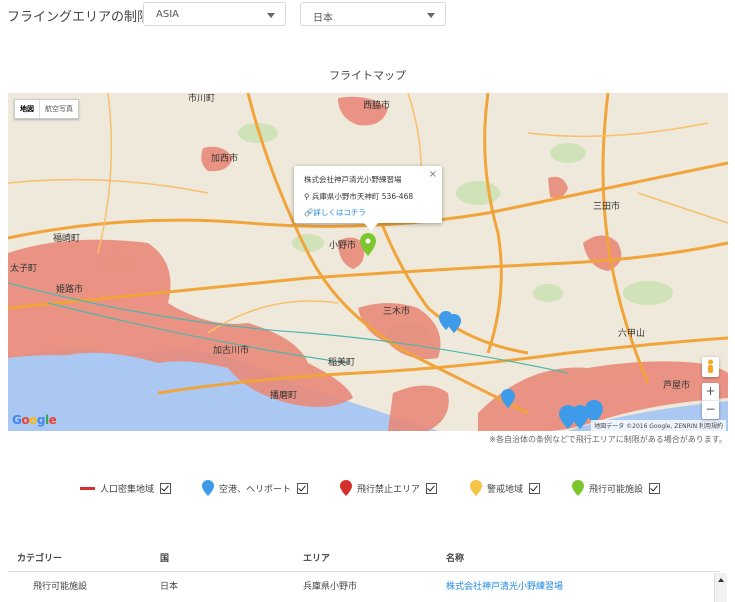  Describe the element at coordinates (433, 174) in the screenshot. I see `close-icon: ×` at that location.